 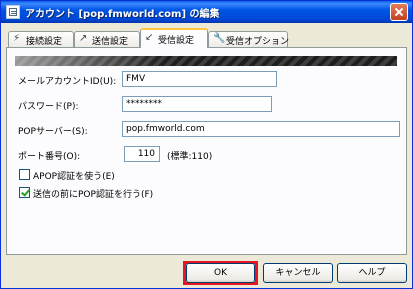 I want to click on pop-before-send-label: 送信の前にPOP認証を行う(F), so click(x=93, y=193).